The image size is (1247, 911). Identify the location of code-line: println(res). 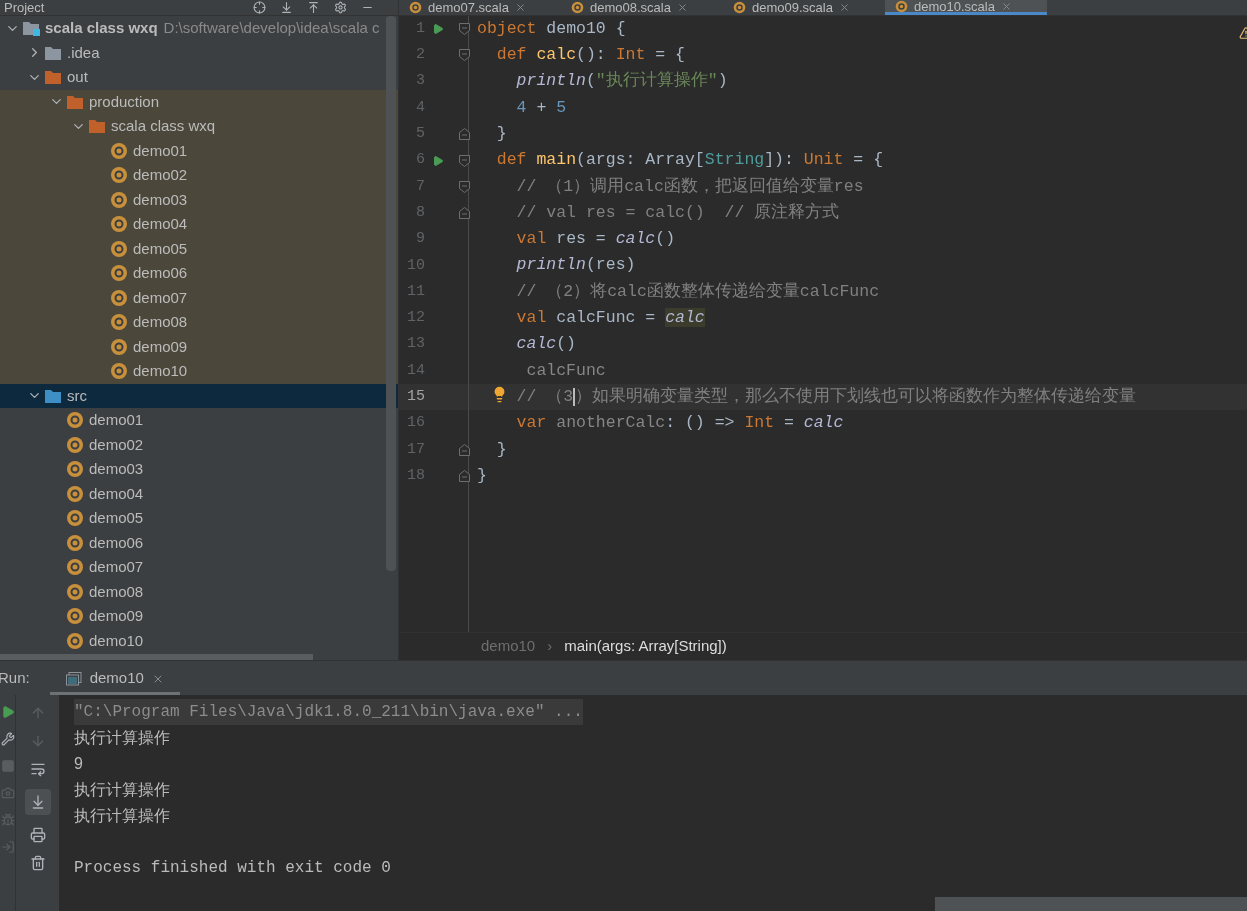
(576, 265).